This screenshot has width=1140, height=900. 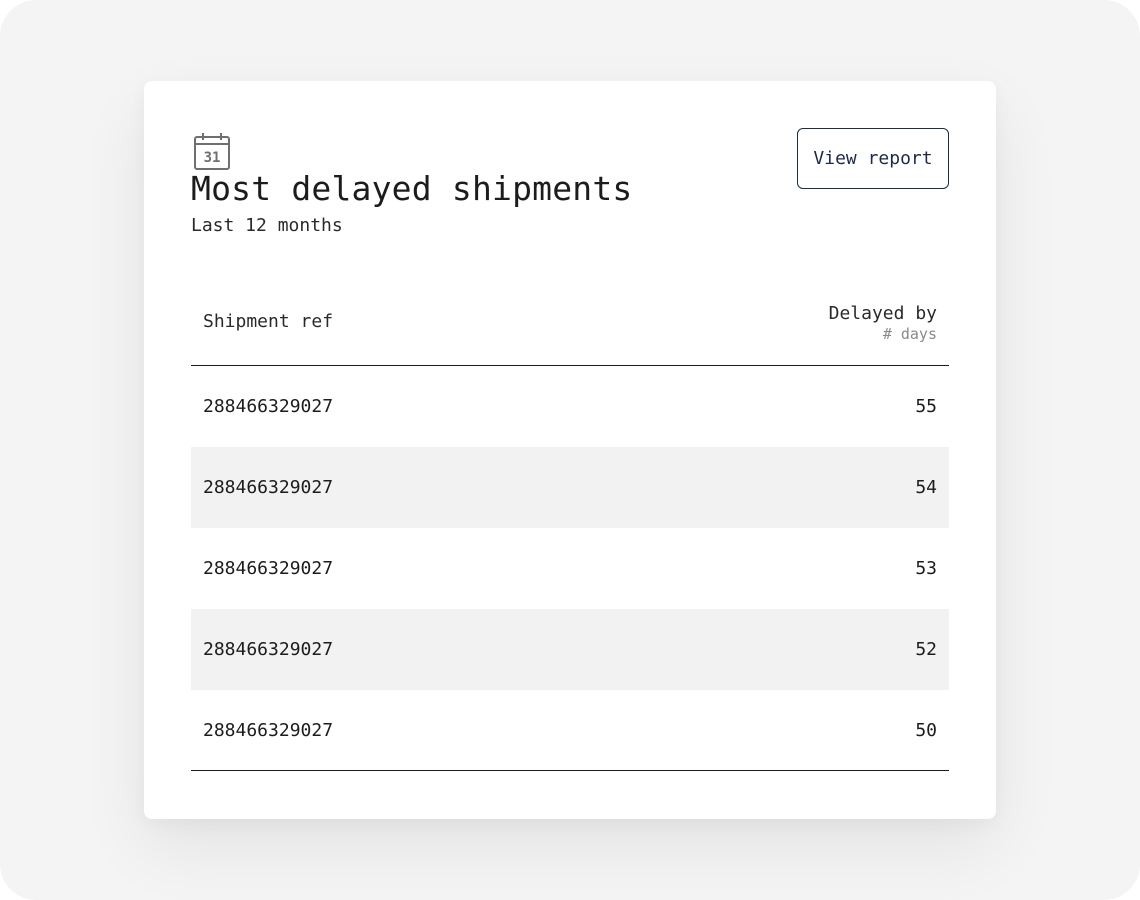 What do you see at coordinates (926, 568) in the screenshot?
I see `delay-days-cell: 53` at bounding box center [926, 568].